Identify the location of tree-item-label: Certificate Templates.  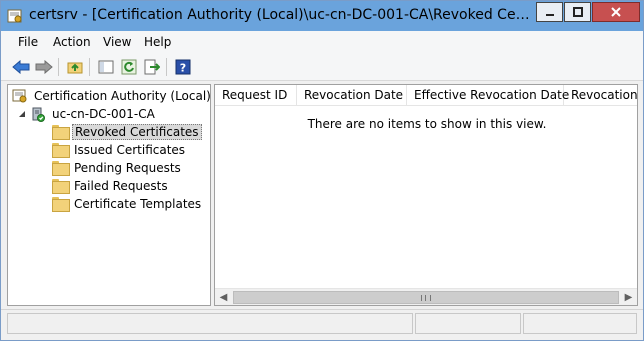
(138, 203).